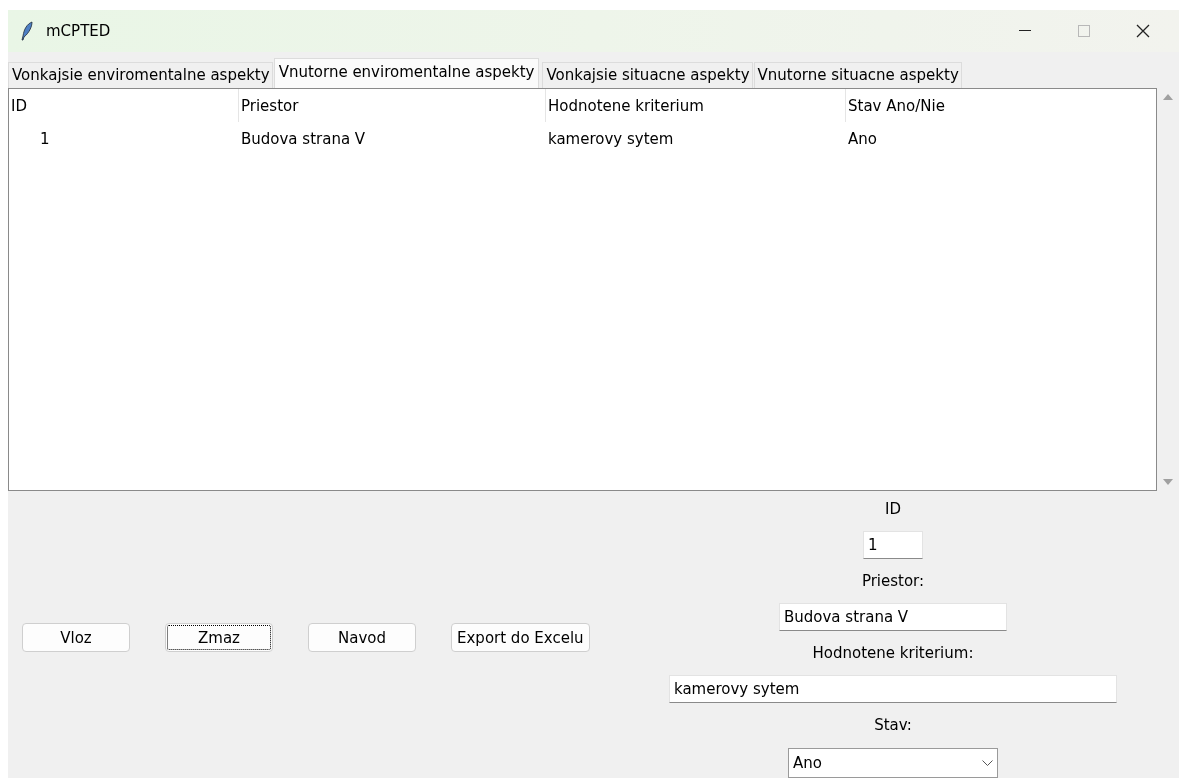  I want to click on tab: Vnutorne enviromentalne aspekty, so click(406, 73).